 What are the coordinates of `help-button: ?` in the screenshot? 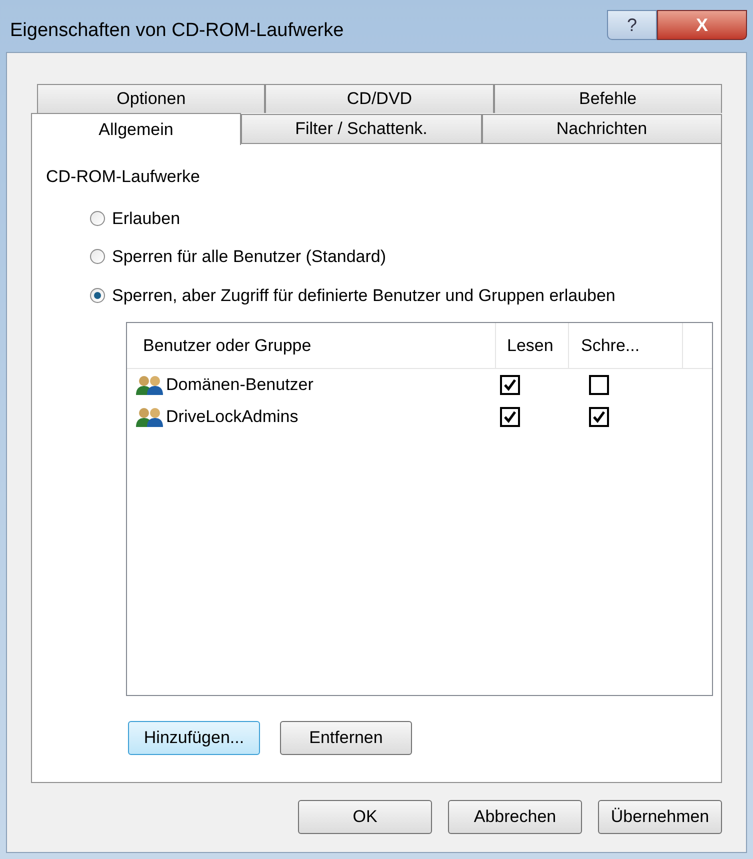 It's located at (632, 25).